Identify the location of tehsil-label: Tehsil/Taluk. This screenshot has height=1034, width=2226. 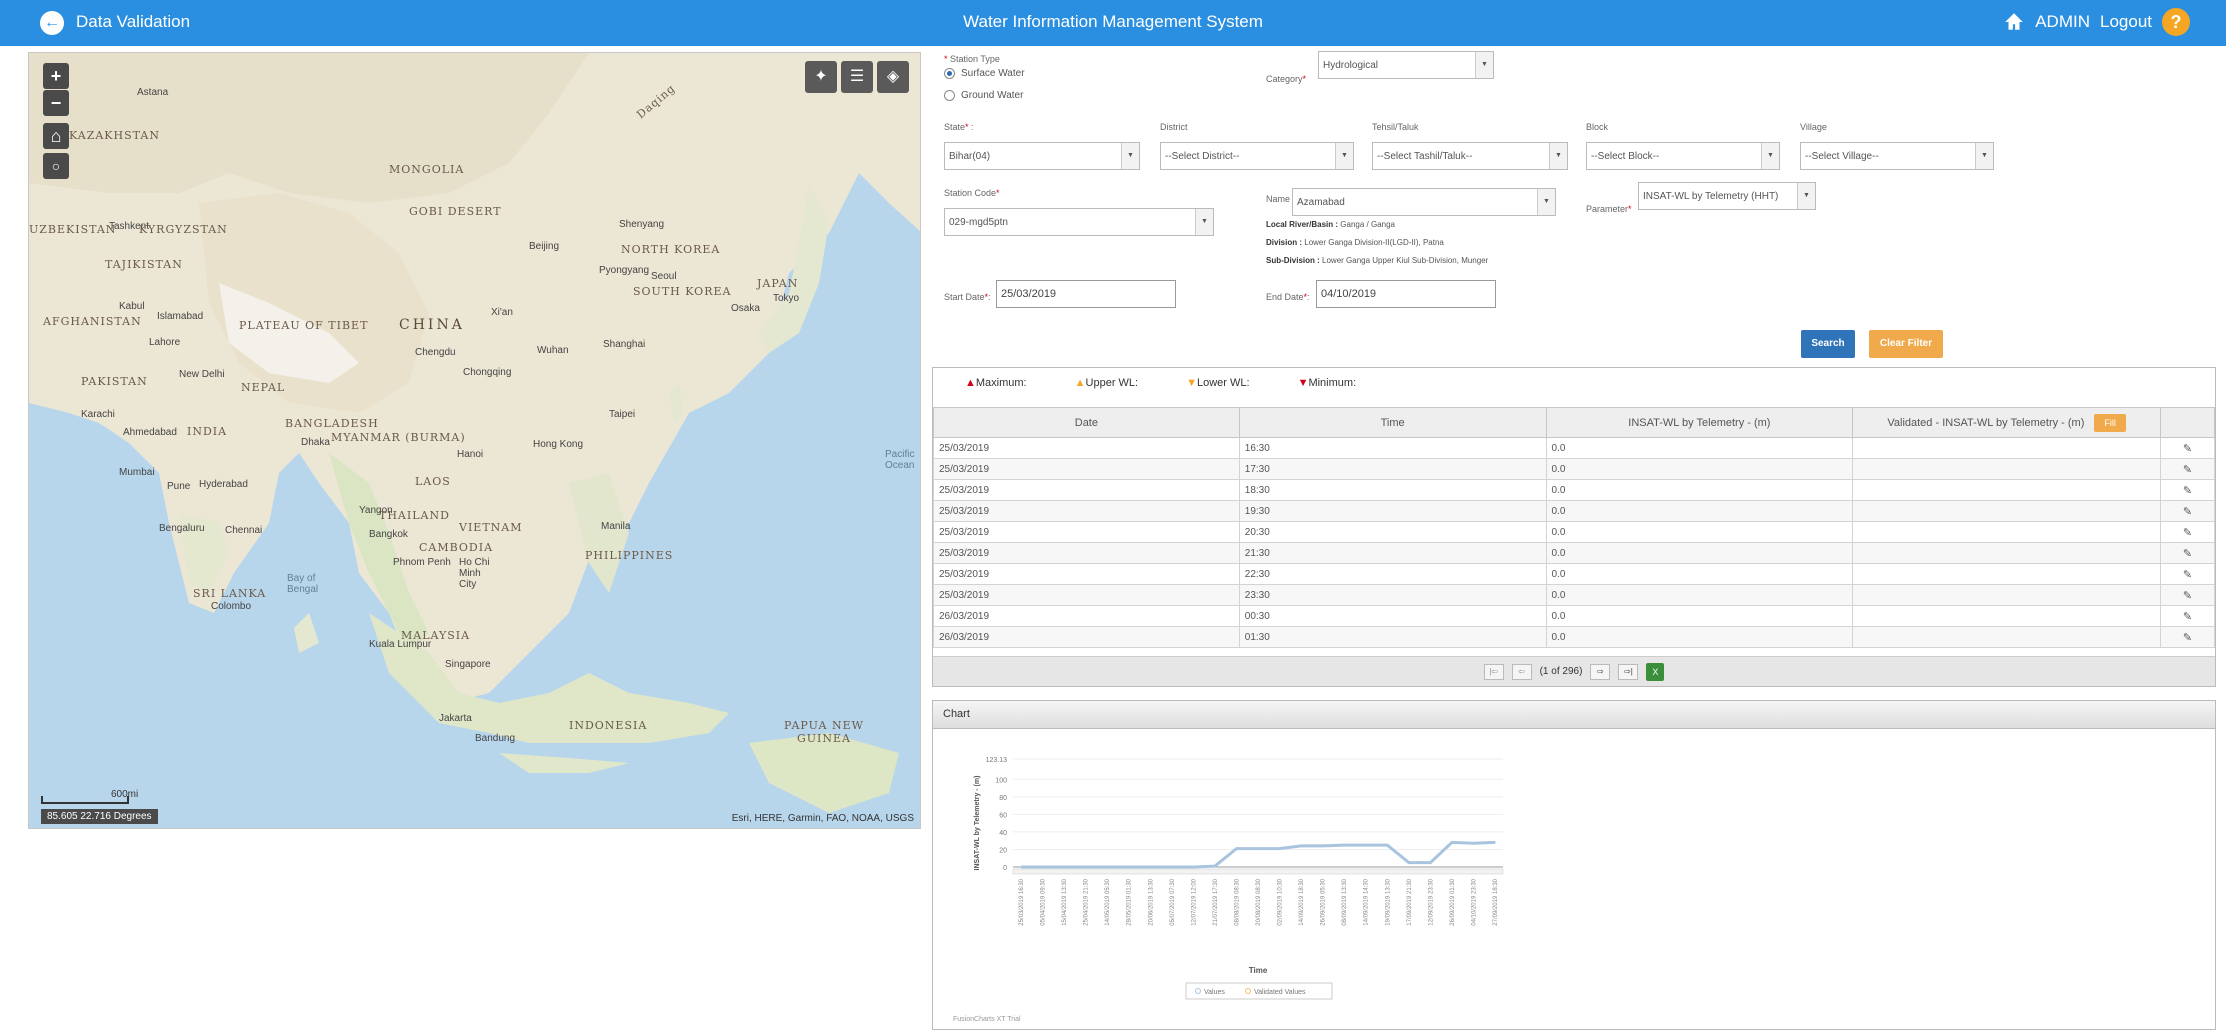
(1395, 127).